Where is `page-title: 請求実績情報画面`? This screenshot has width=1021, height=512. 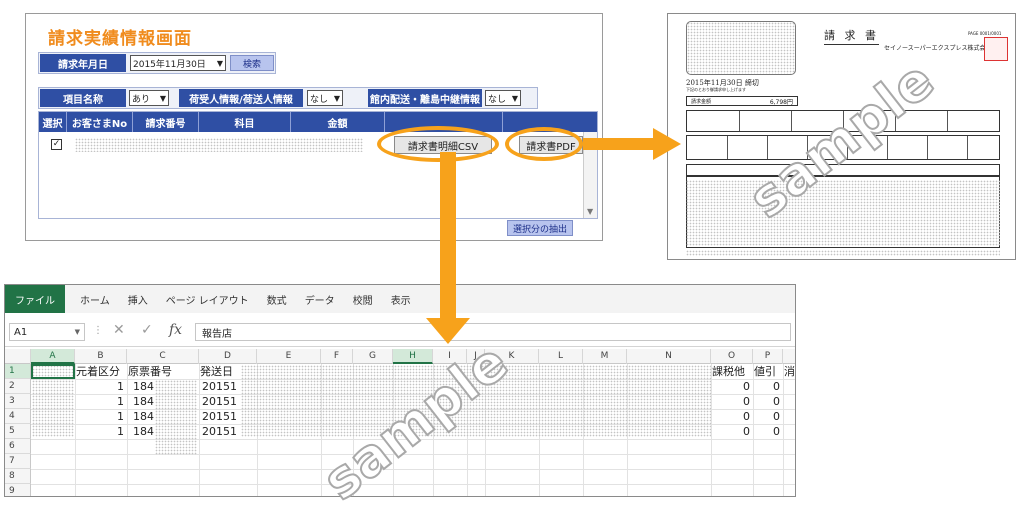
page-title: 請求実績情報画面 is located at coordinates (120, 39).